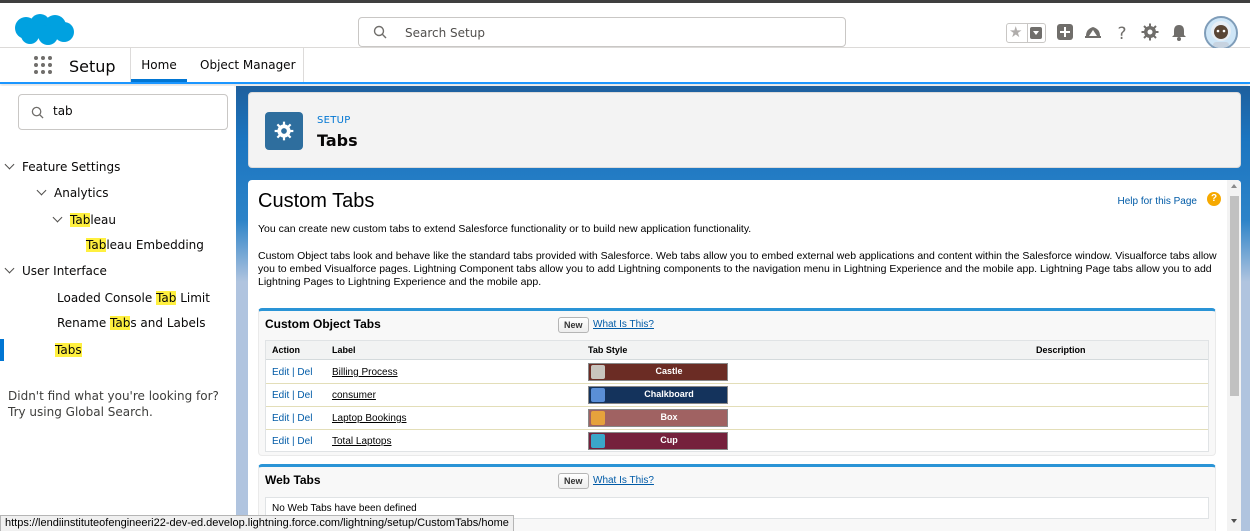 This screenshot has height=531, width=1250. I want to click on global-header: Search Setup ★ ?, so click(625, 25).